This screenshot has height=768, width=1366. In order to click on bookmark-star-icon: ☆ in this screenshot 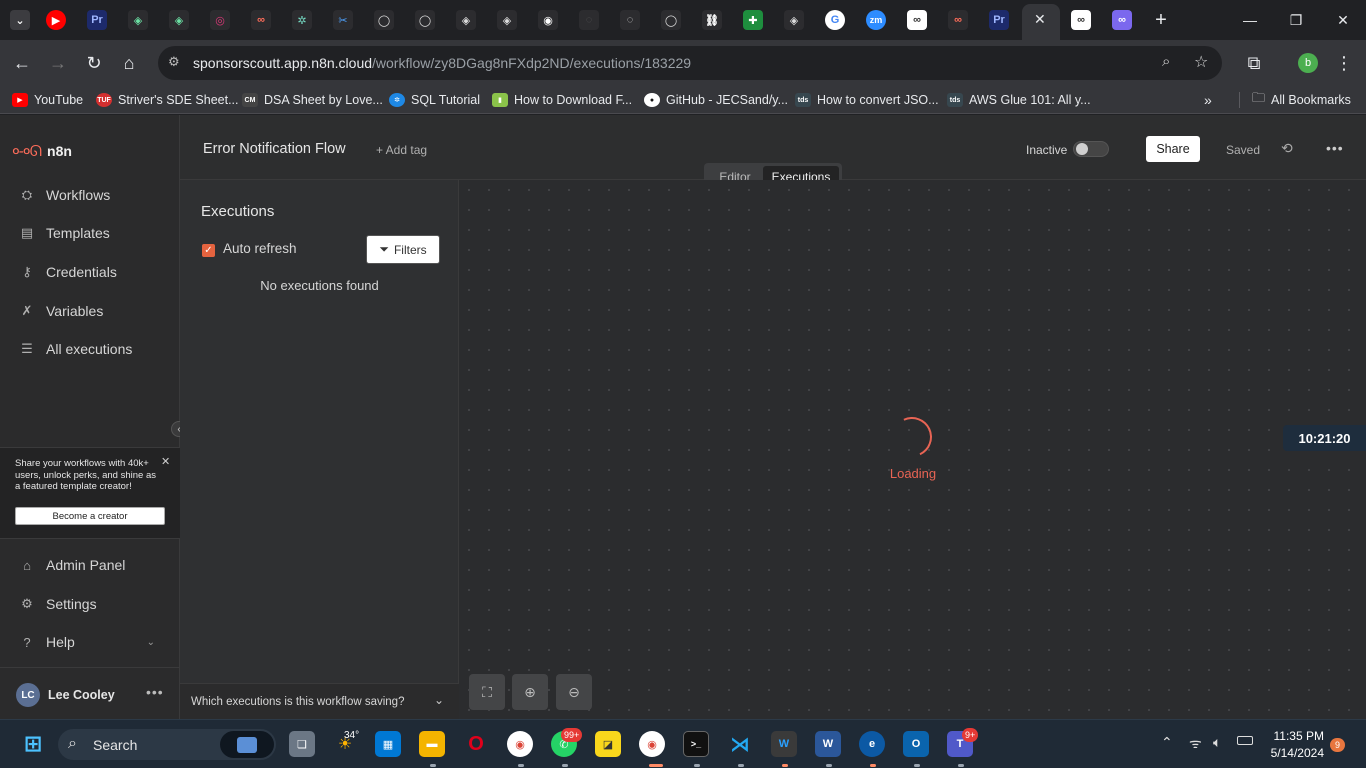, I will do `click(1201, 62)`.